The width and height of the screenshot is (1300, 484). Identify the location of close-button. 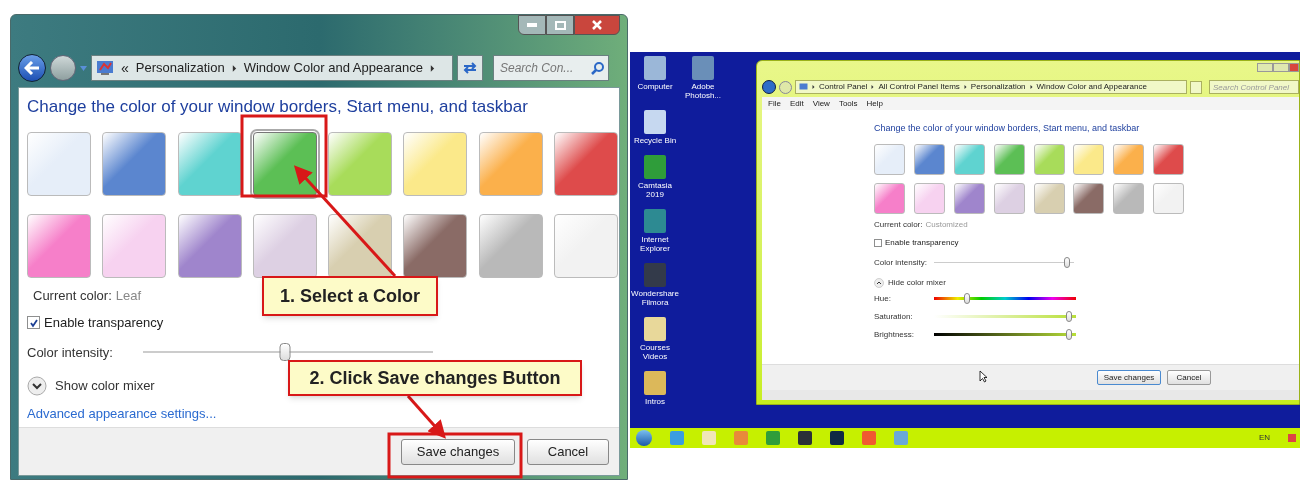
(597, 25).